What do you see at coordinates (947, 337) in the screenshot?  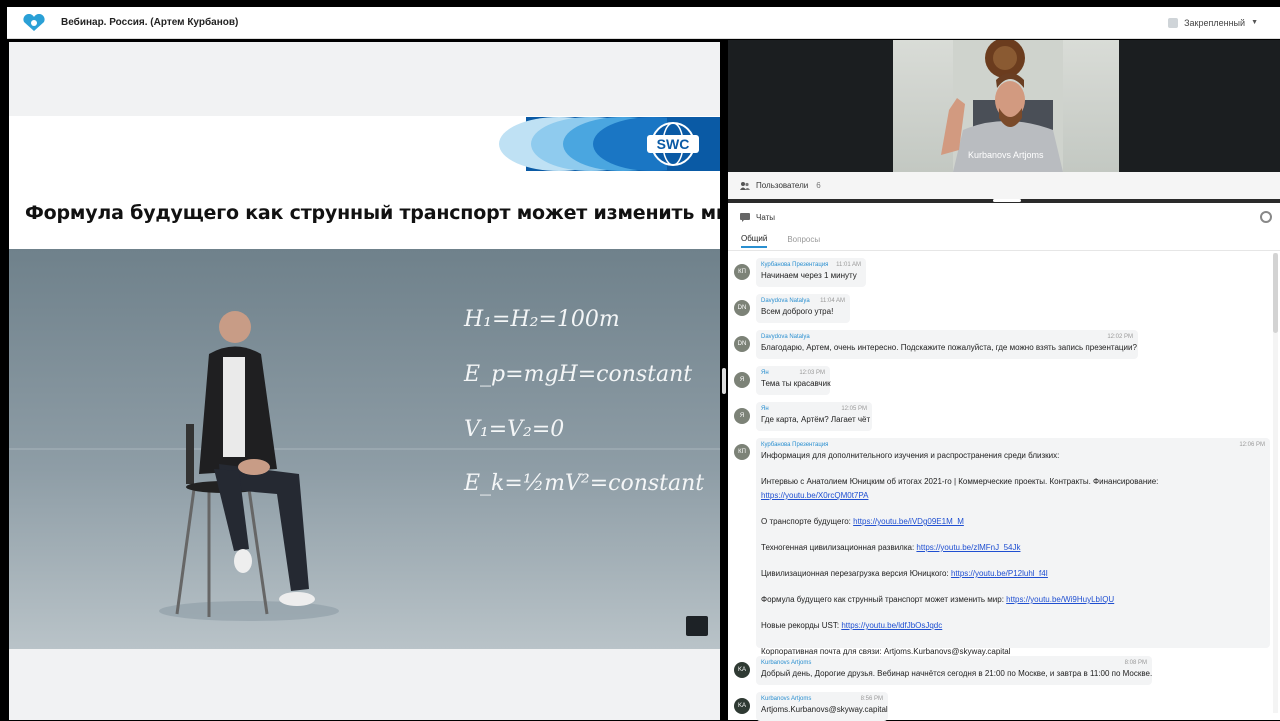 I see `message-author: Davydova Natalya` at bounding box center [947, 337].